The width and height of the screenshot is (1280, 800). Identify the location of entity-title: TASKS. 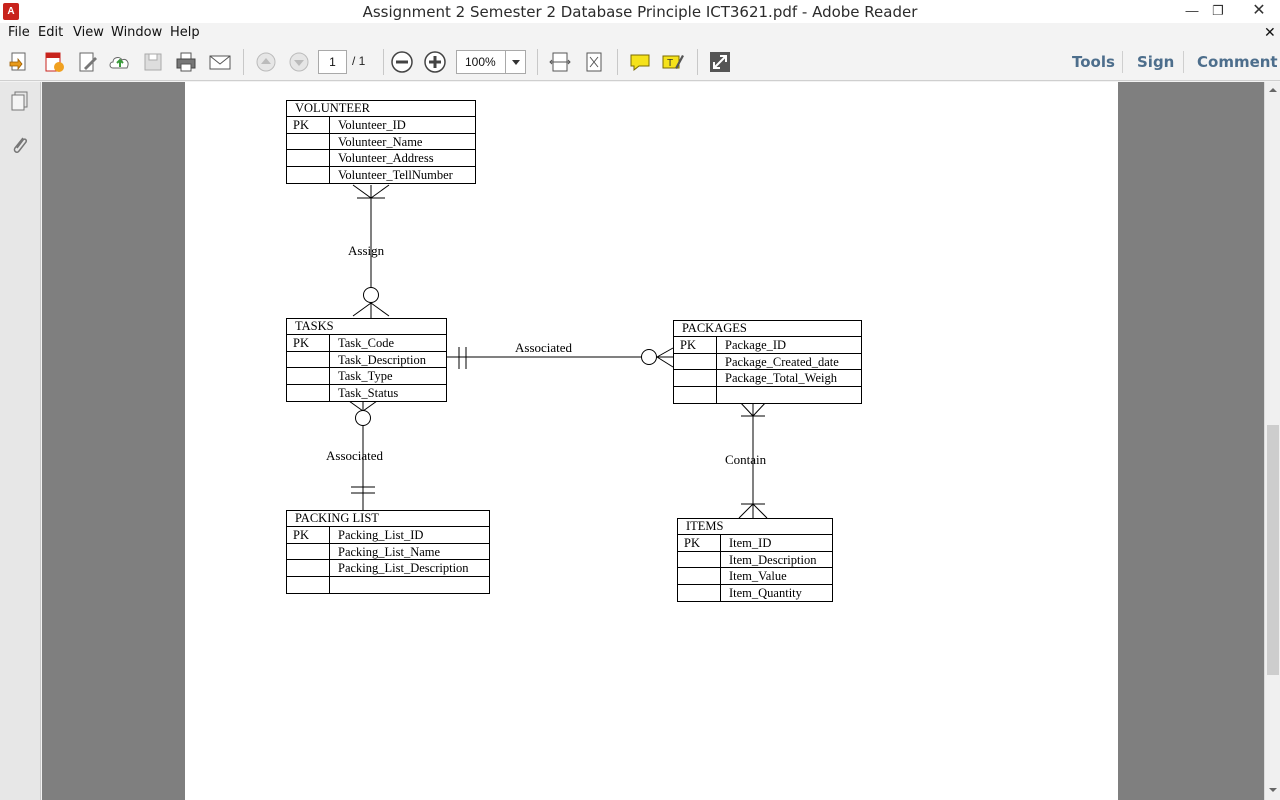
(366, 327).